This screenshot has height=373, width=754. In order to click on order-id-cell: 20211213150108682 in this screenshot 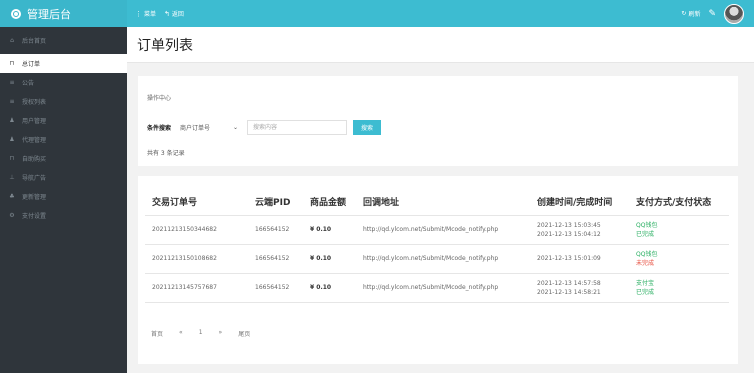, I will do `click(196, 259)`.